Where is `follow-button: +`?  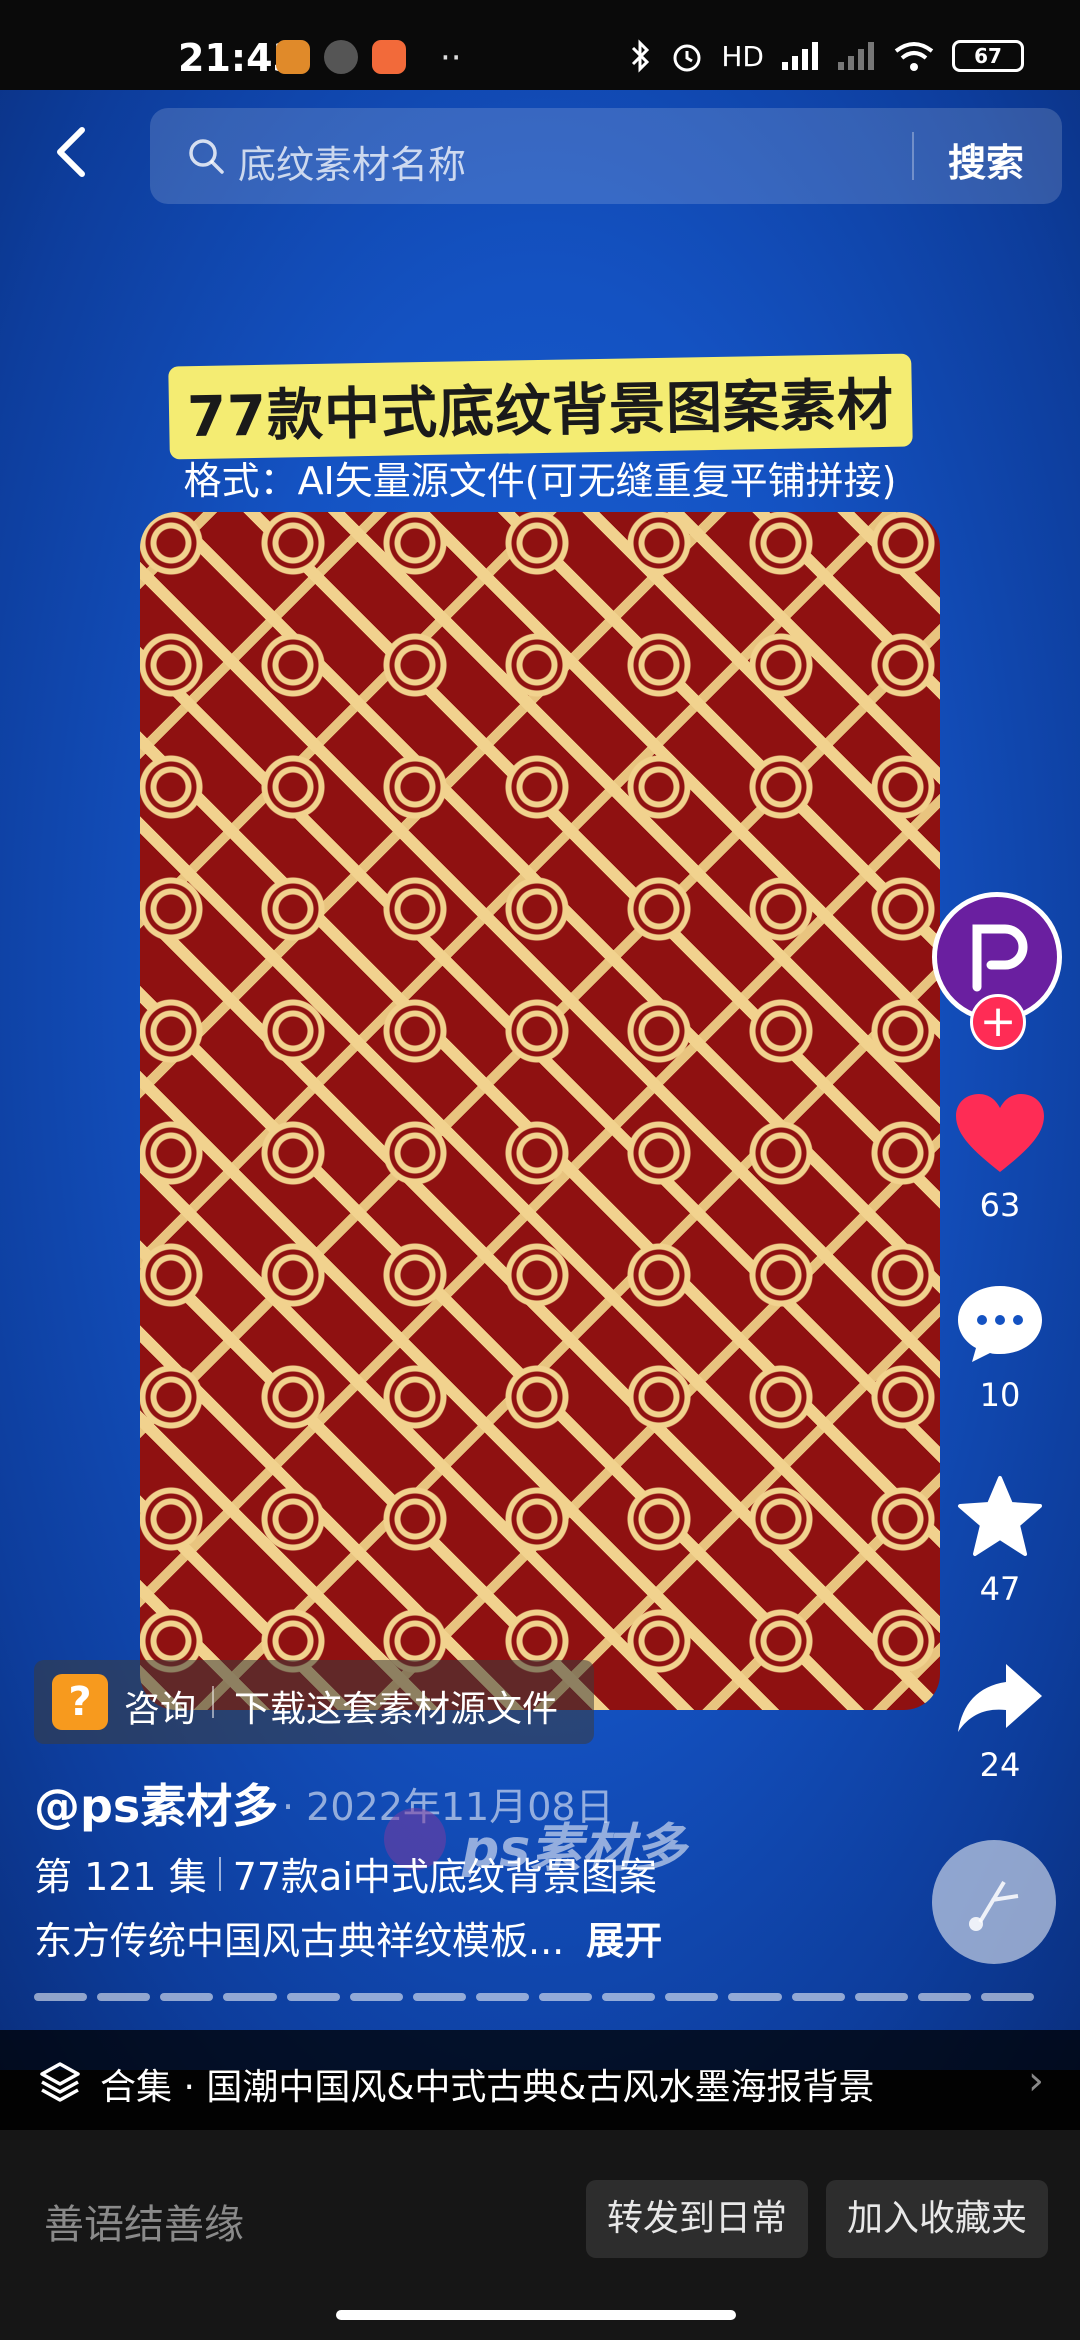
follow-button: + is located at coordinates (998, 1022).